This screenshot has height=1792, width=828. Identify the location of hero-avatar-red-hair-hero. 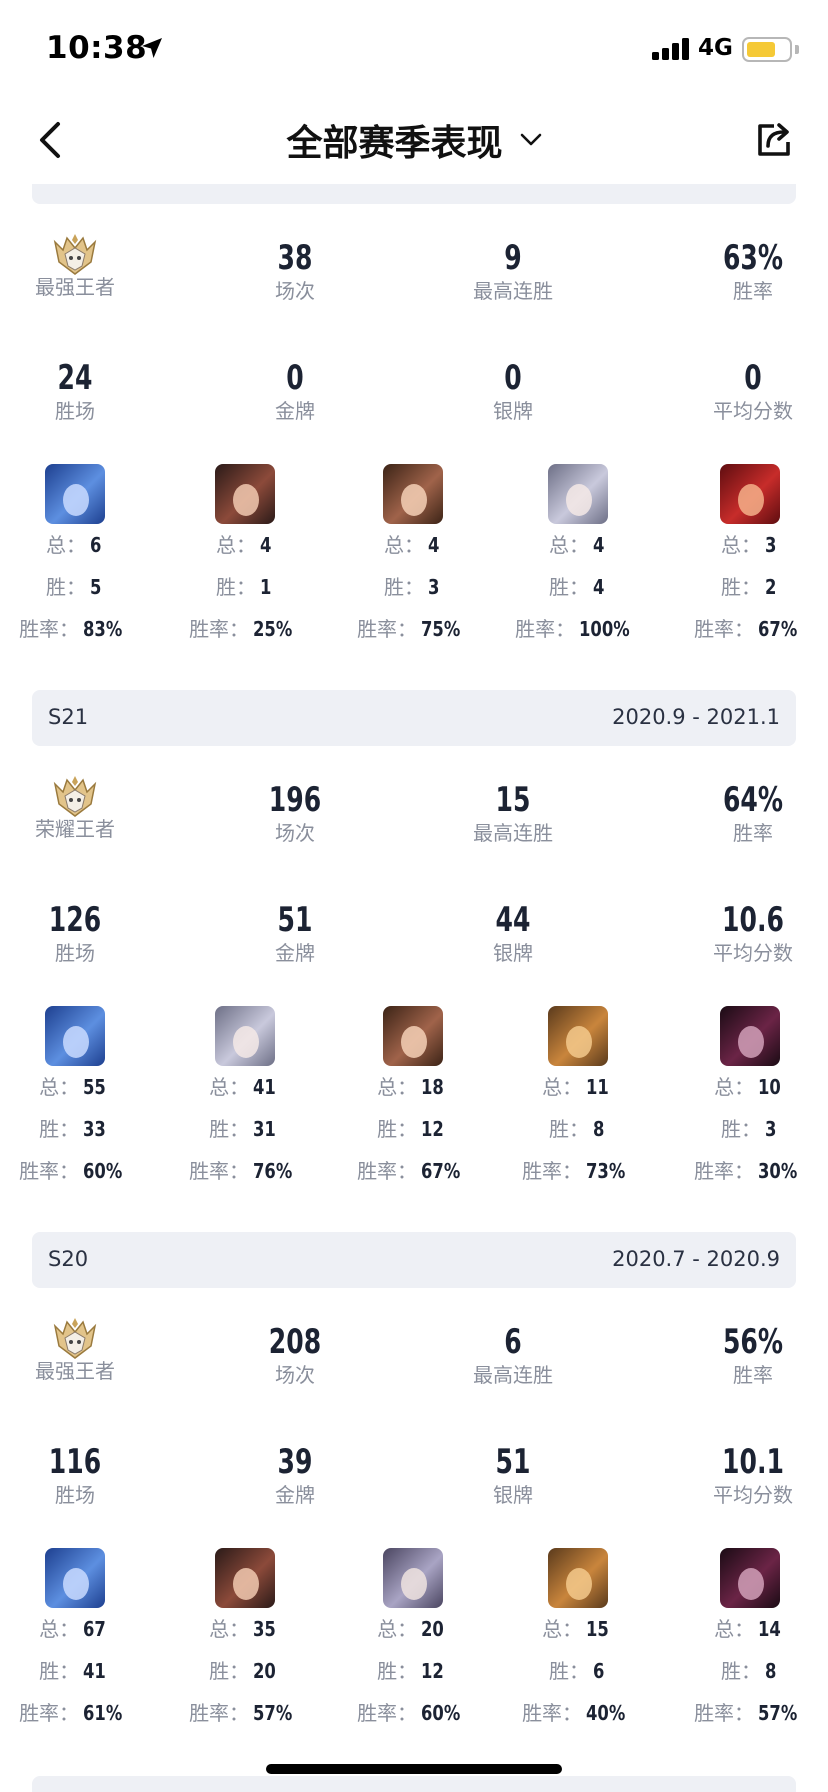
(750, 494).